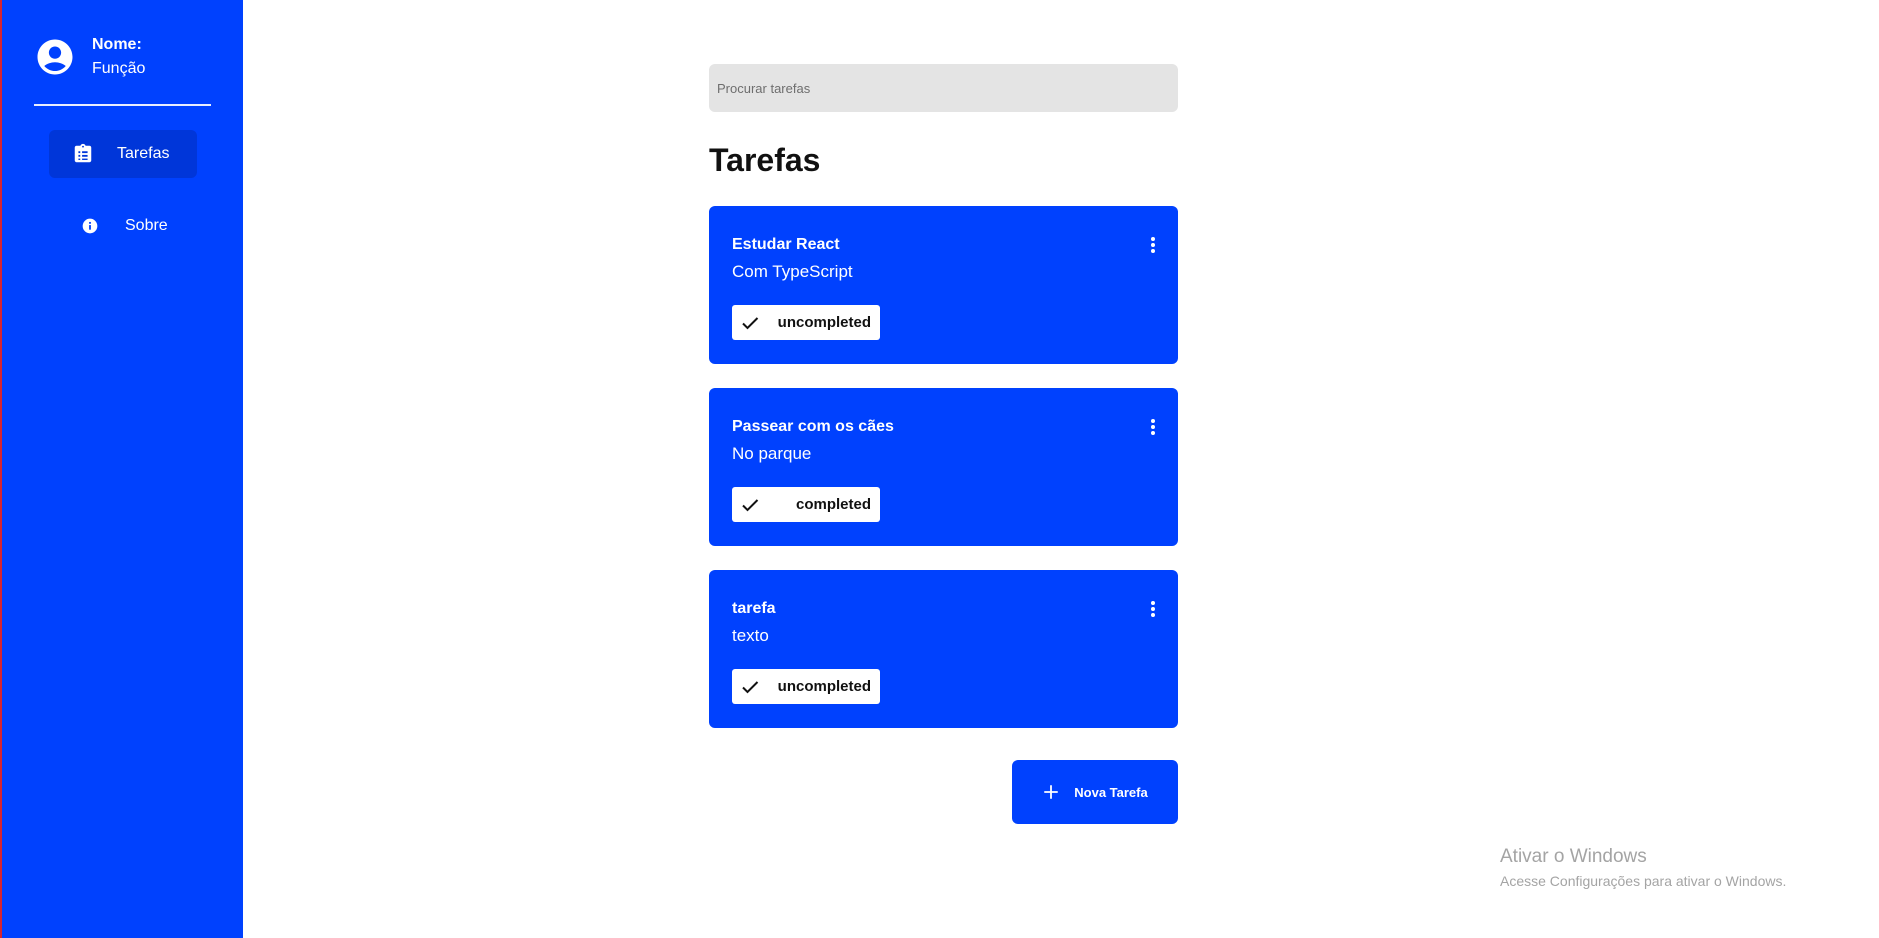  What do you see at coordinates (118, 57) in the screenshot?
I see `profile-text: Nome: Função` at bounding box center [118, 57].